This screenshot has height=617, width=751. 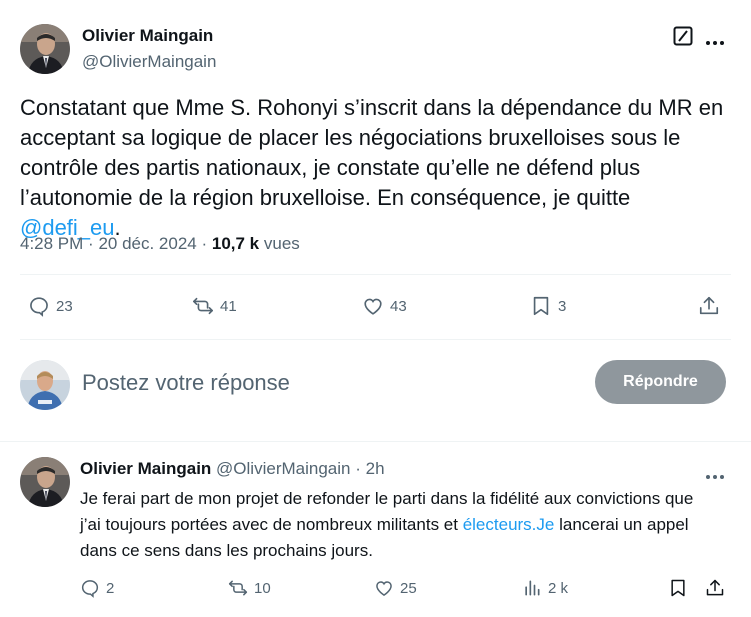 What do you see at coordinates (395, 588) in the screenshot?
I see `reply-like-action: 25` at bounding box center [395, 588].